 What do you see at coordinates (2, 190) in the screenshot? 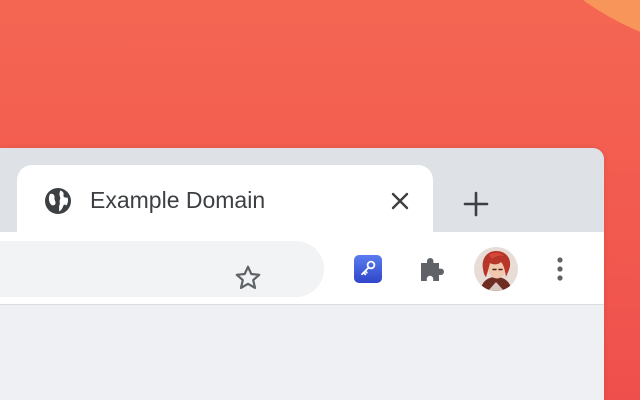
I see `tab-separator` at bounding box center [2, 190].